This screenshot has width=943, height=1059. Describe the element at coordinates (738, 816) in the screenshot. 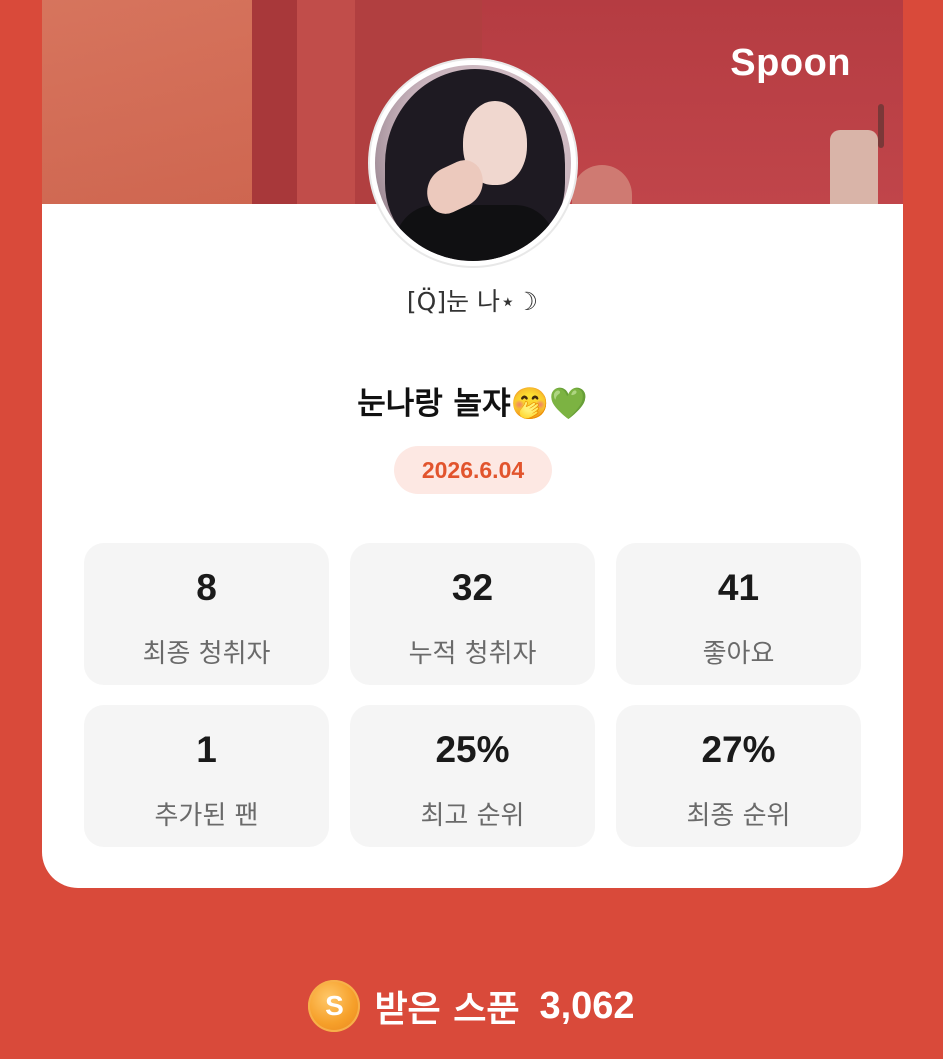

I see `stat-label: 최종 순위` at that location.